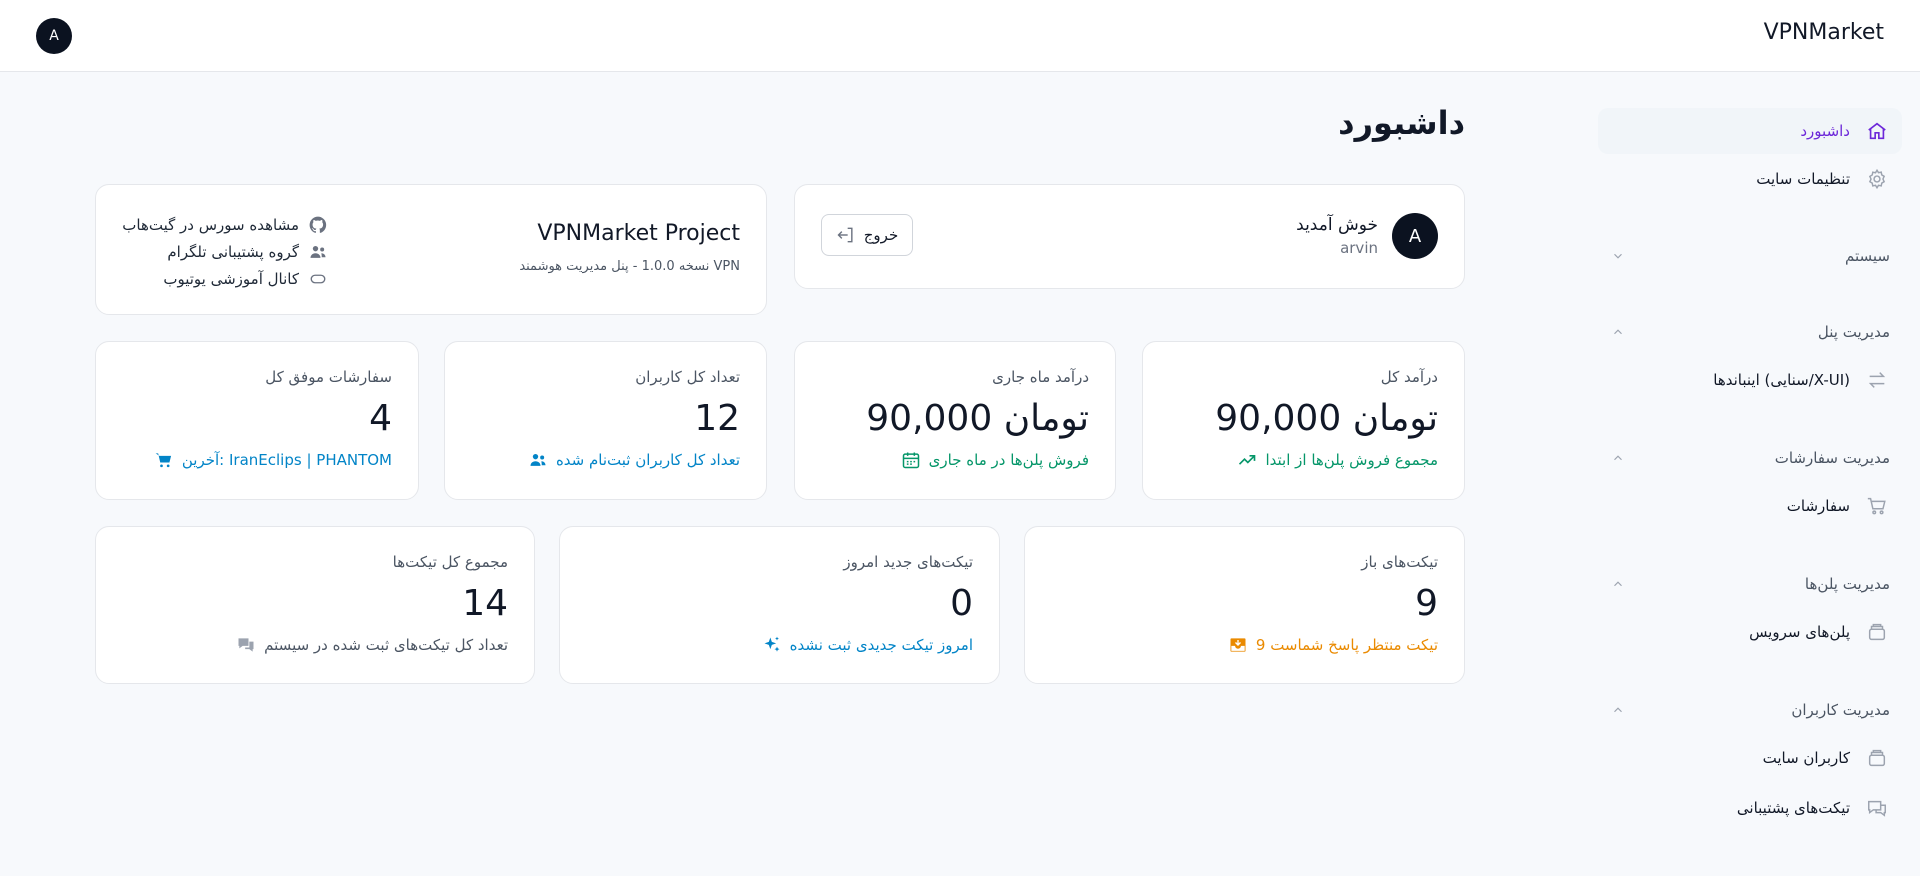  Describe the element at coordinates (318, 279) in the screenshot. I see `youtube-icon` at that location.